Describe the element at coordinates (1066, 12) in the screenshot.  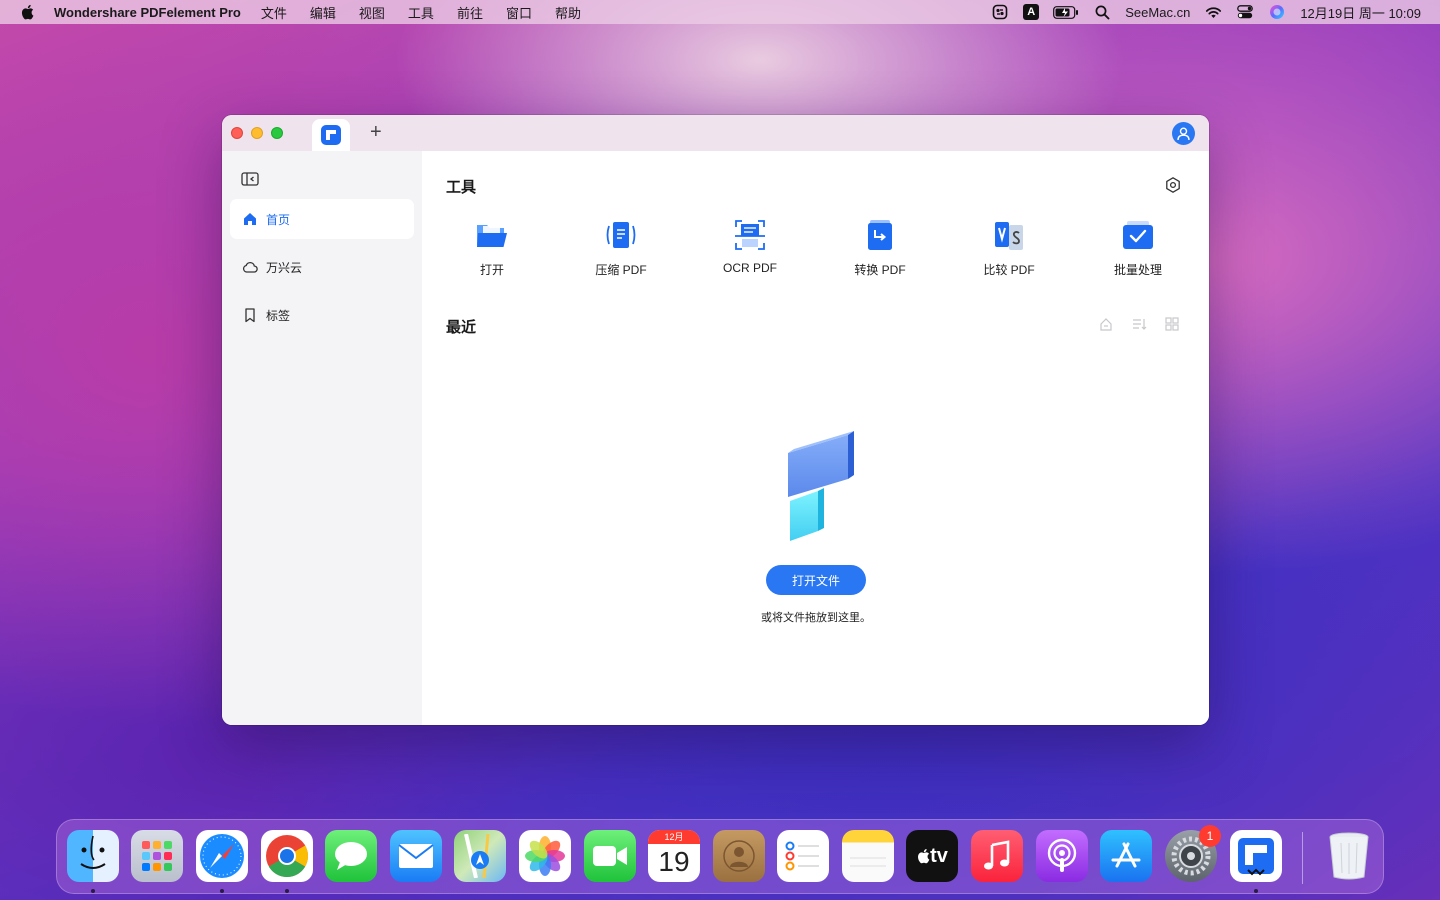
I see `battery-icon` at that location.